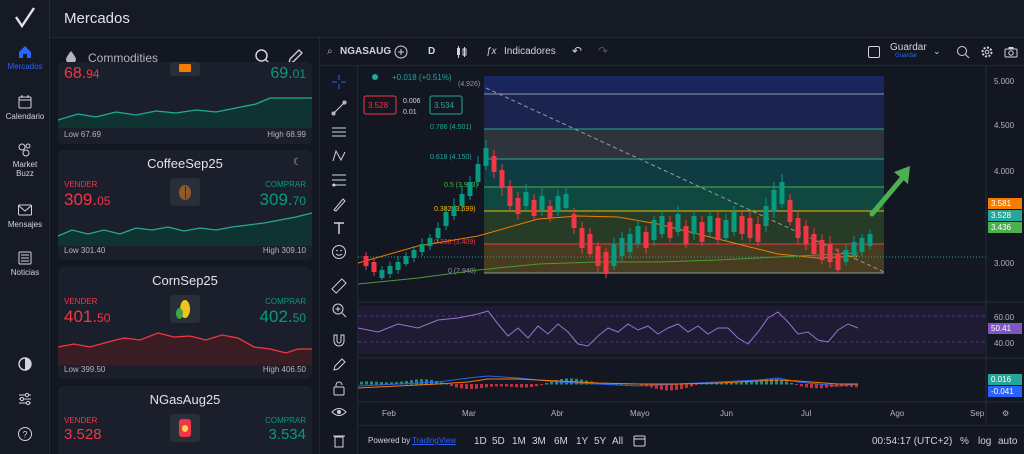 The width and height of the screenshot is (1024, 454). What do you see at coordinates (25, 434) in the screenshot?
I see `help-icon: ?` at bounding box center [25, 434].